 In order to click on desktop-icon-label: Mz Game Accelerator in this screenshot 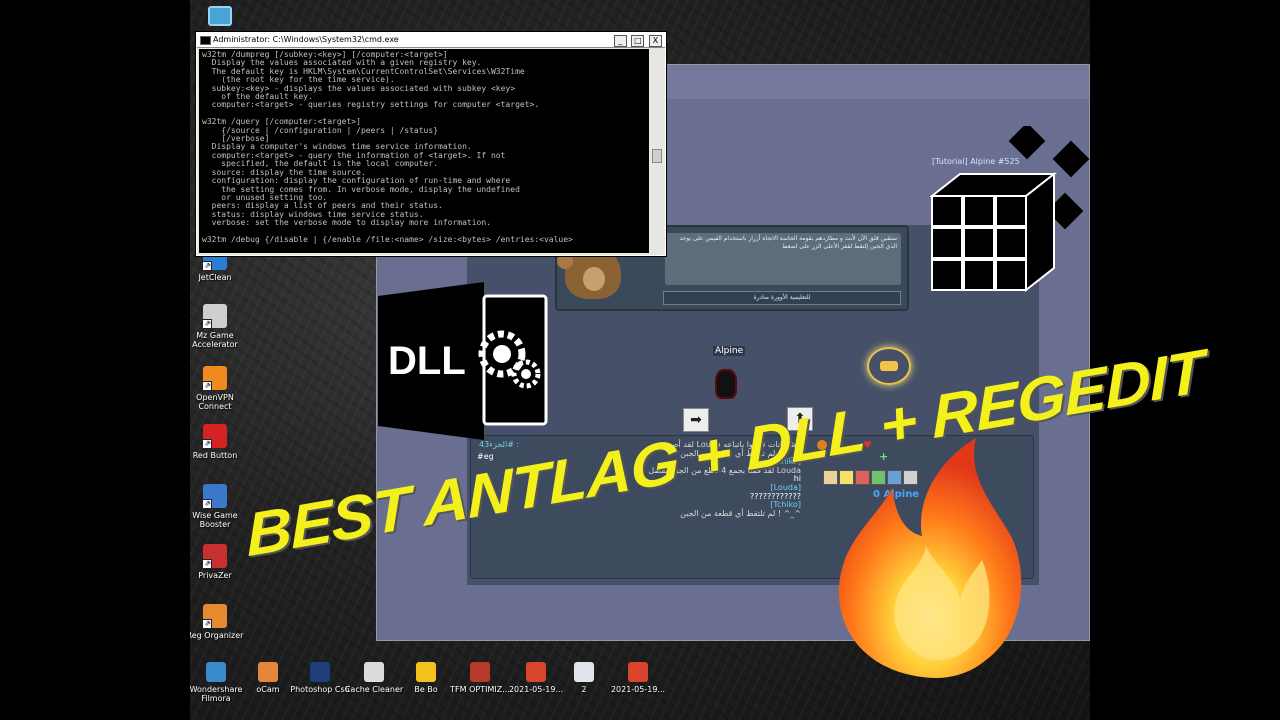, I will do `click(215, 340)`.